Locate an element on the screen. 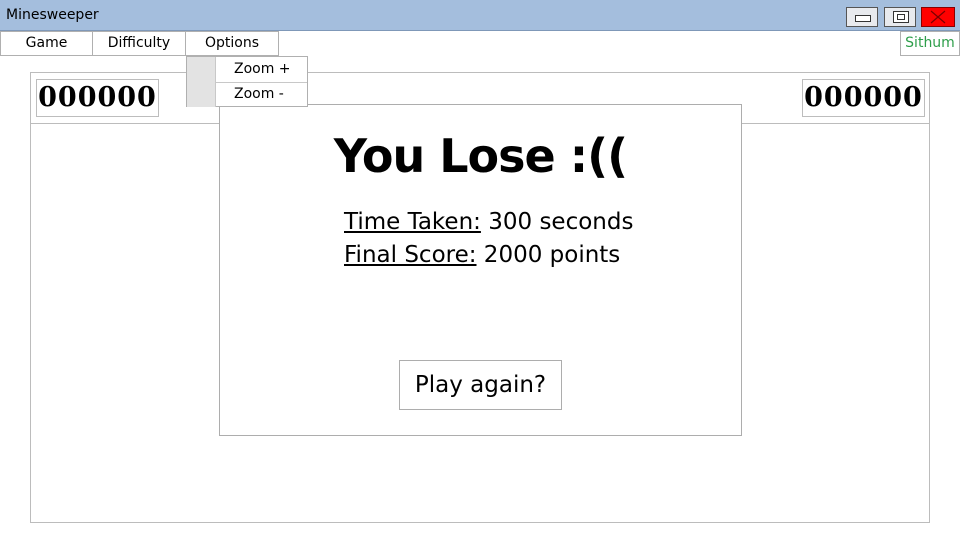 The height and width of the screenshot is (540, 960). time-taken: Time Taken: 300 seconds is located at coordinates (488, 222).